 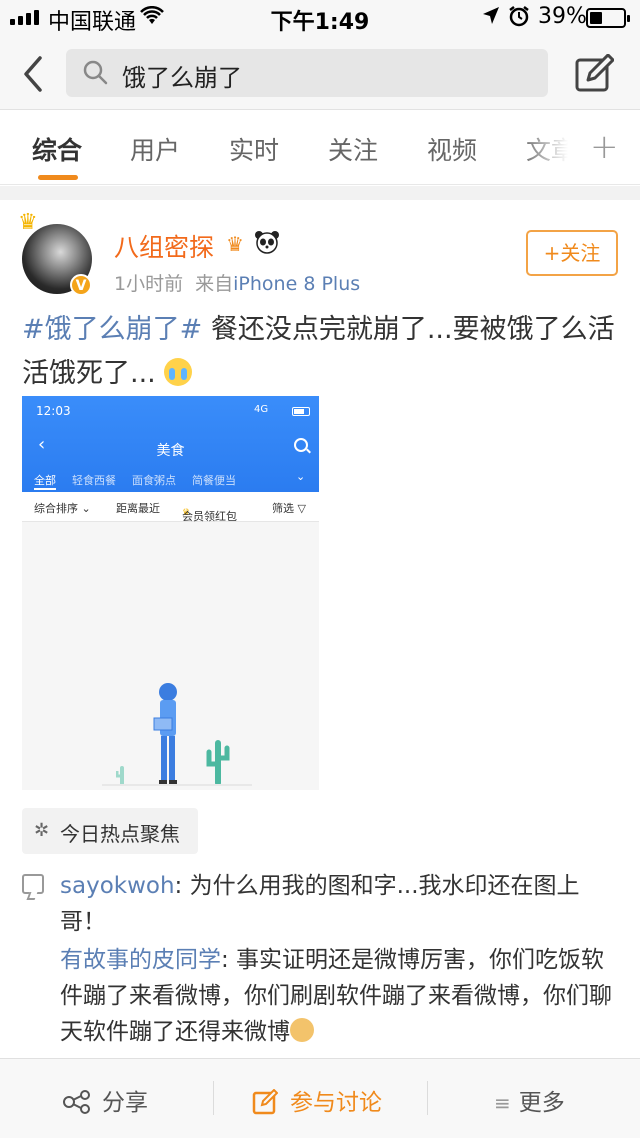 I want to click on tab-comprehensive: 综合, so click(x=57, y=149).